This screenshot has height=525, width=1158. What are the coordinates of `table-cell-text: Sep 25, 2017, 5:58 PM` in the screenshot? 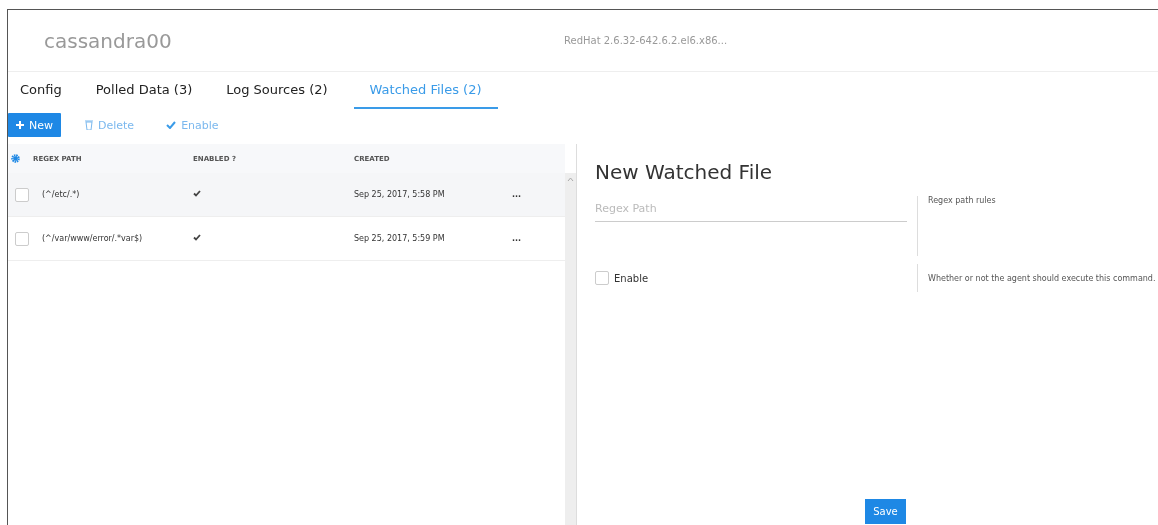 It's located at (400, 194).